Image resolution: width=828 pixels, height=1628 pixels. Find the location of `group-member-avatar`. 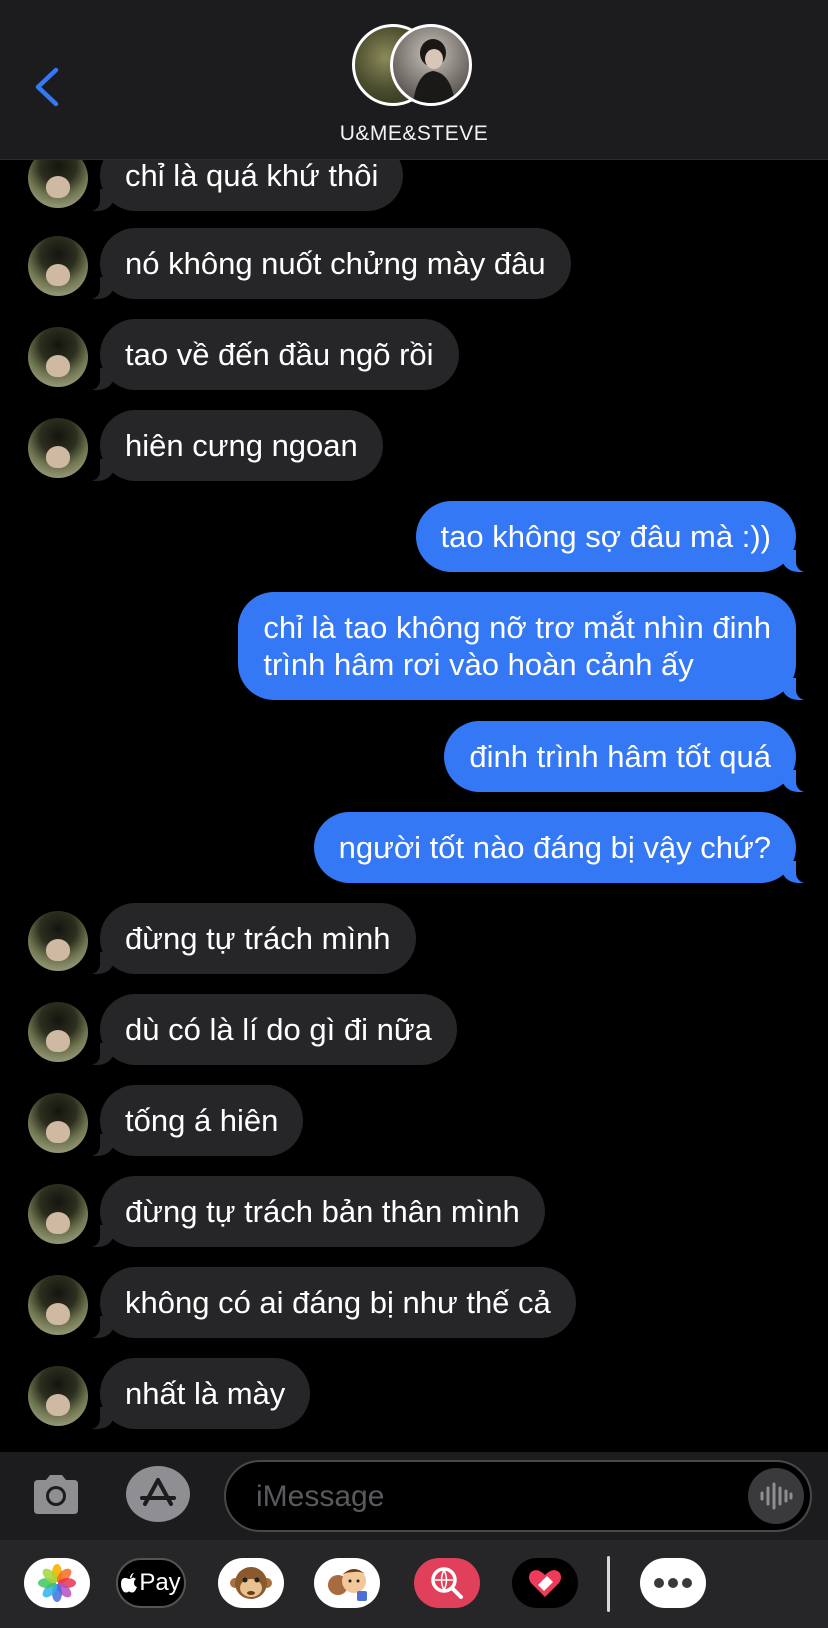

group-member-avatar is located at coordinates (431, 65).